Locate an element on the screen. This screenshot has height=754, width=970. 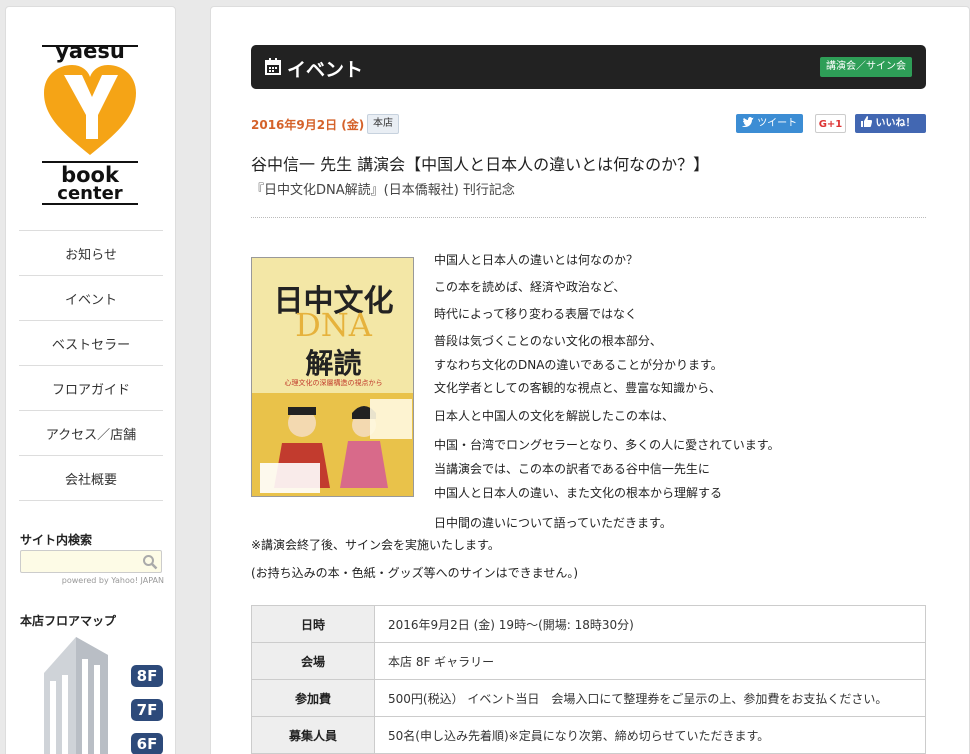
table-row: 日時 2016年9月2日 (金) 19時～(開場: 18時30分) is located at coordinates (588, 624).